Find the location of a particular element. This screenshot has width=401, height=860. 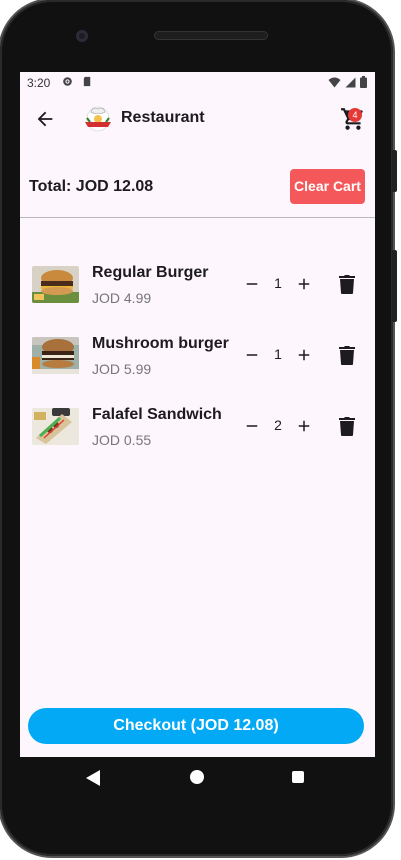

checkout-button: Checkout (JOD 12.08) is located at coordinates (196, 726).